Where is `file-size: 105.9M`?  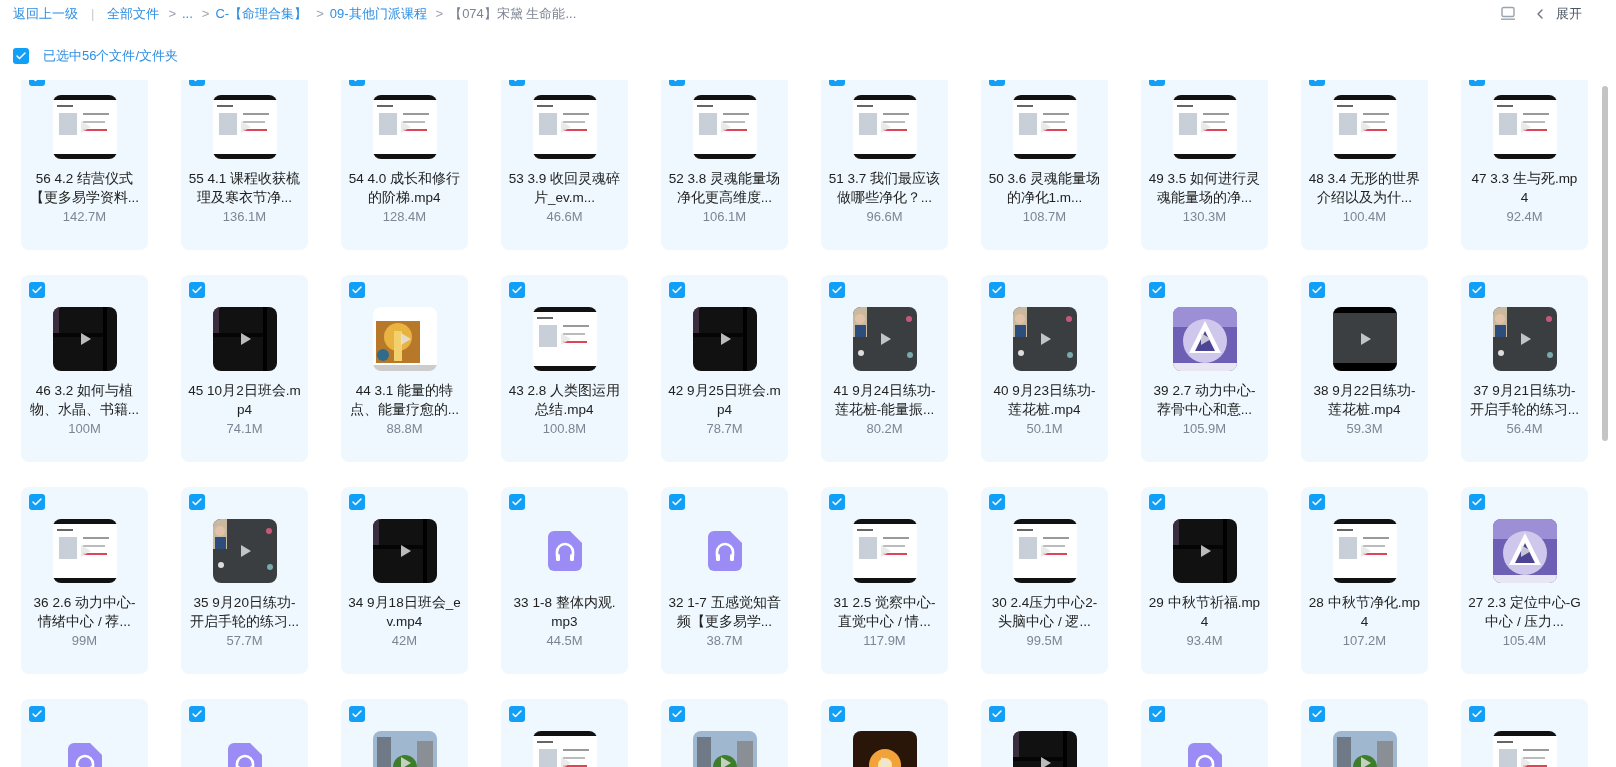
file-size: 105.9M is located at coordinates (1204, 429).